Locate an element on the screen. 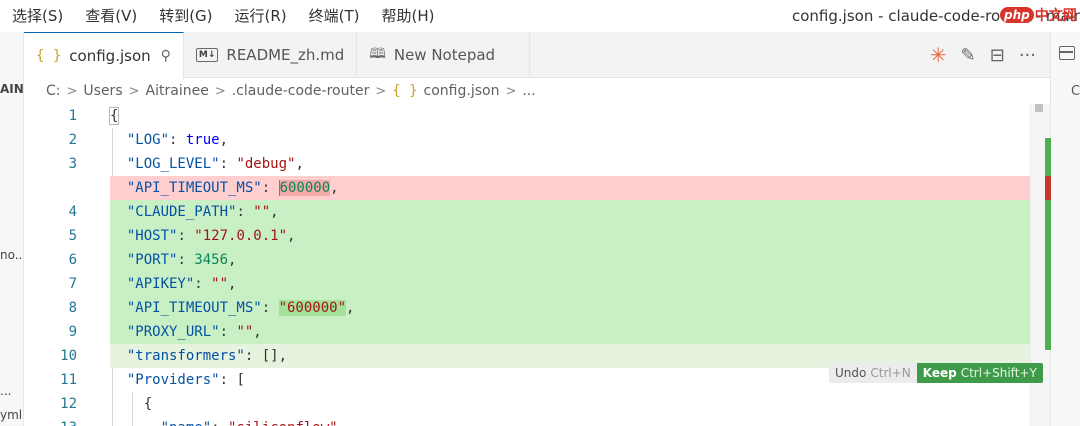 The width and height of the screenshot is (1080, 426). menu-item: 运行(R) is located at coordinates (261, 16).